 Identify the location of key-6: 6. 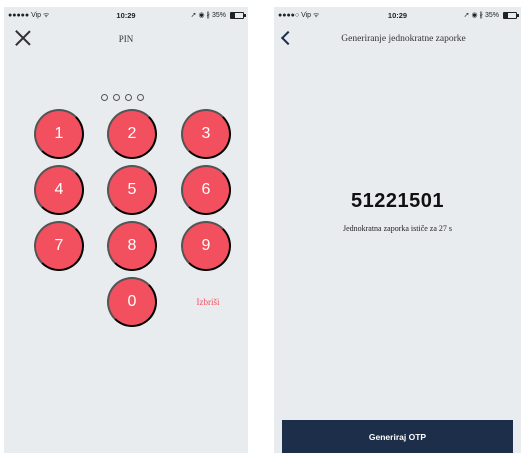
(206, 190).